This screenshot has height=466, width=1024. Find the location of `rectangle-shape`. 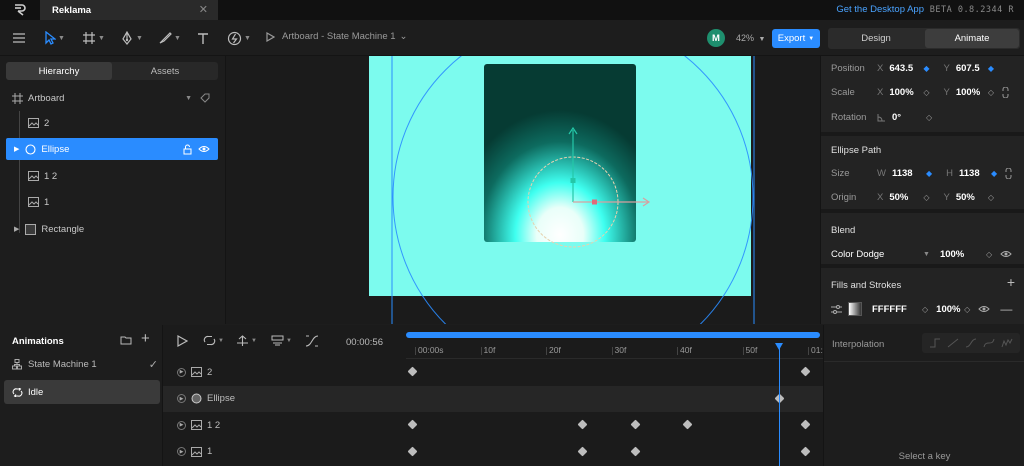

rectangle-shape is located at coordinates (560, 153).